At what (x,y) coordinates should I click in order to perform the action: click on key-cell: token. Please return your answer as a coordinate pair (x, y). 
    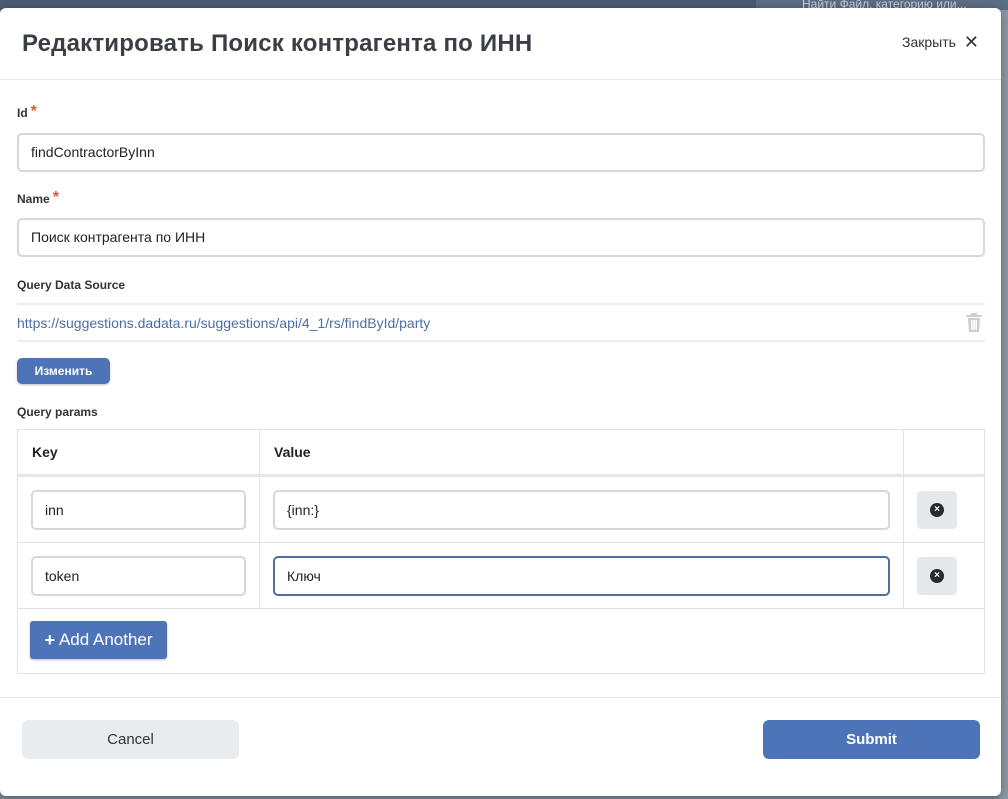
    Looking at the image, I should click on (139, 575).